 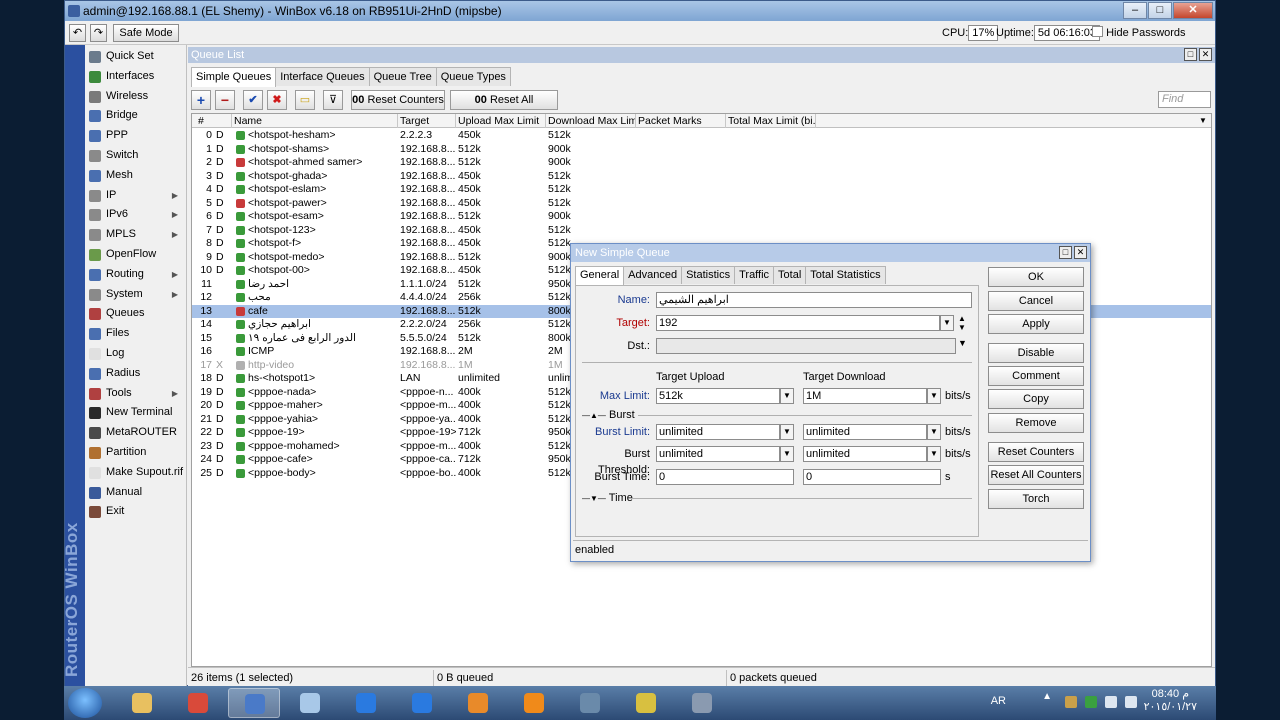 What do you see at coordinates (718, 454) in the screenshot?
I see `burst-threshold-upload-input: unlimited` at bounding box center [718, 454].